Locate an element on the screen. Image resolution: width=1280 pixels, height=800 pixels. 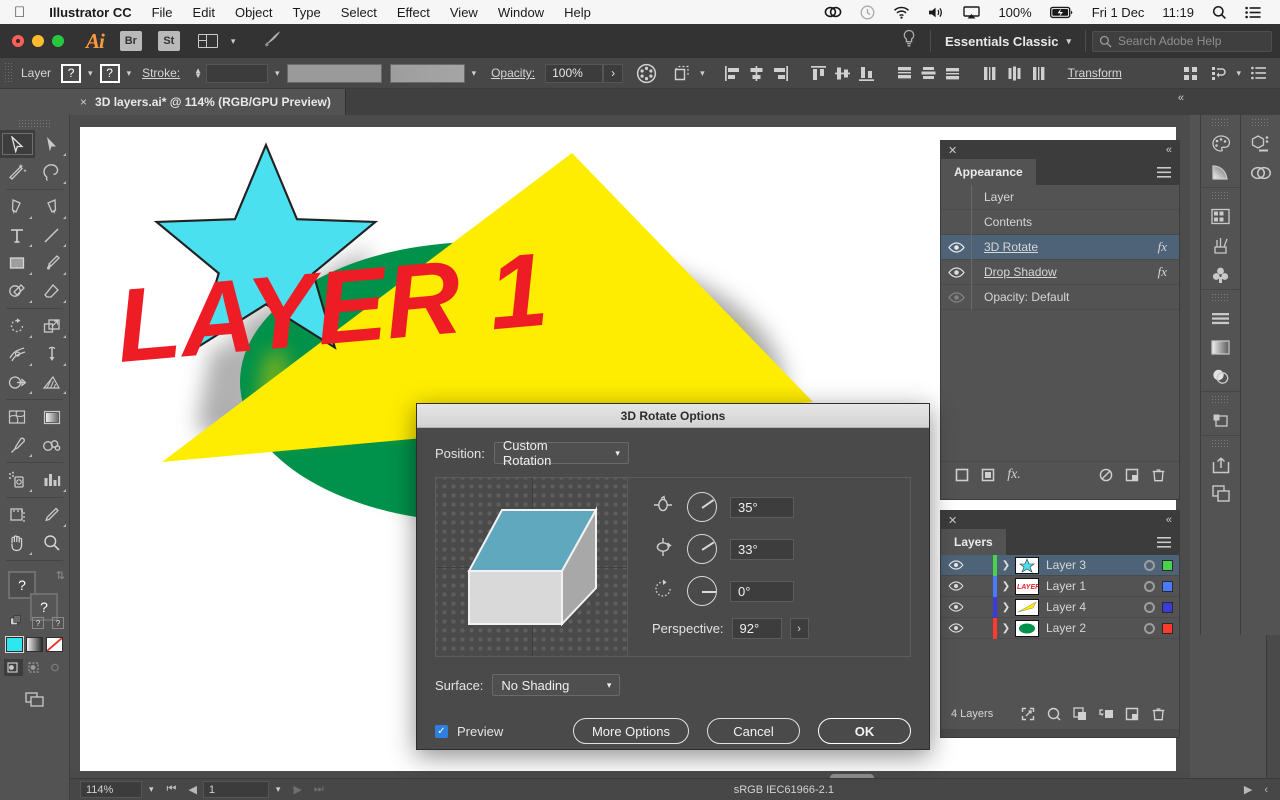
panel-collapse-icon: « is located at coordinates (1181, 98).